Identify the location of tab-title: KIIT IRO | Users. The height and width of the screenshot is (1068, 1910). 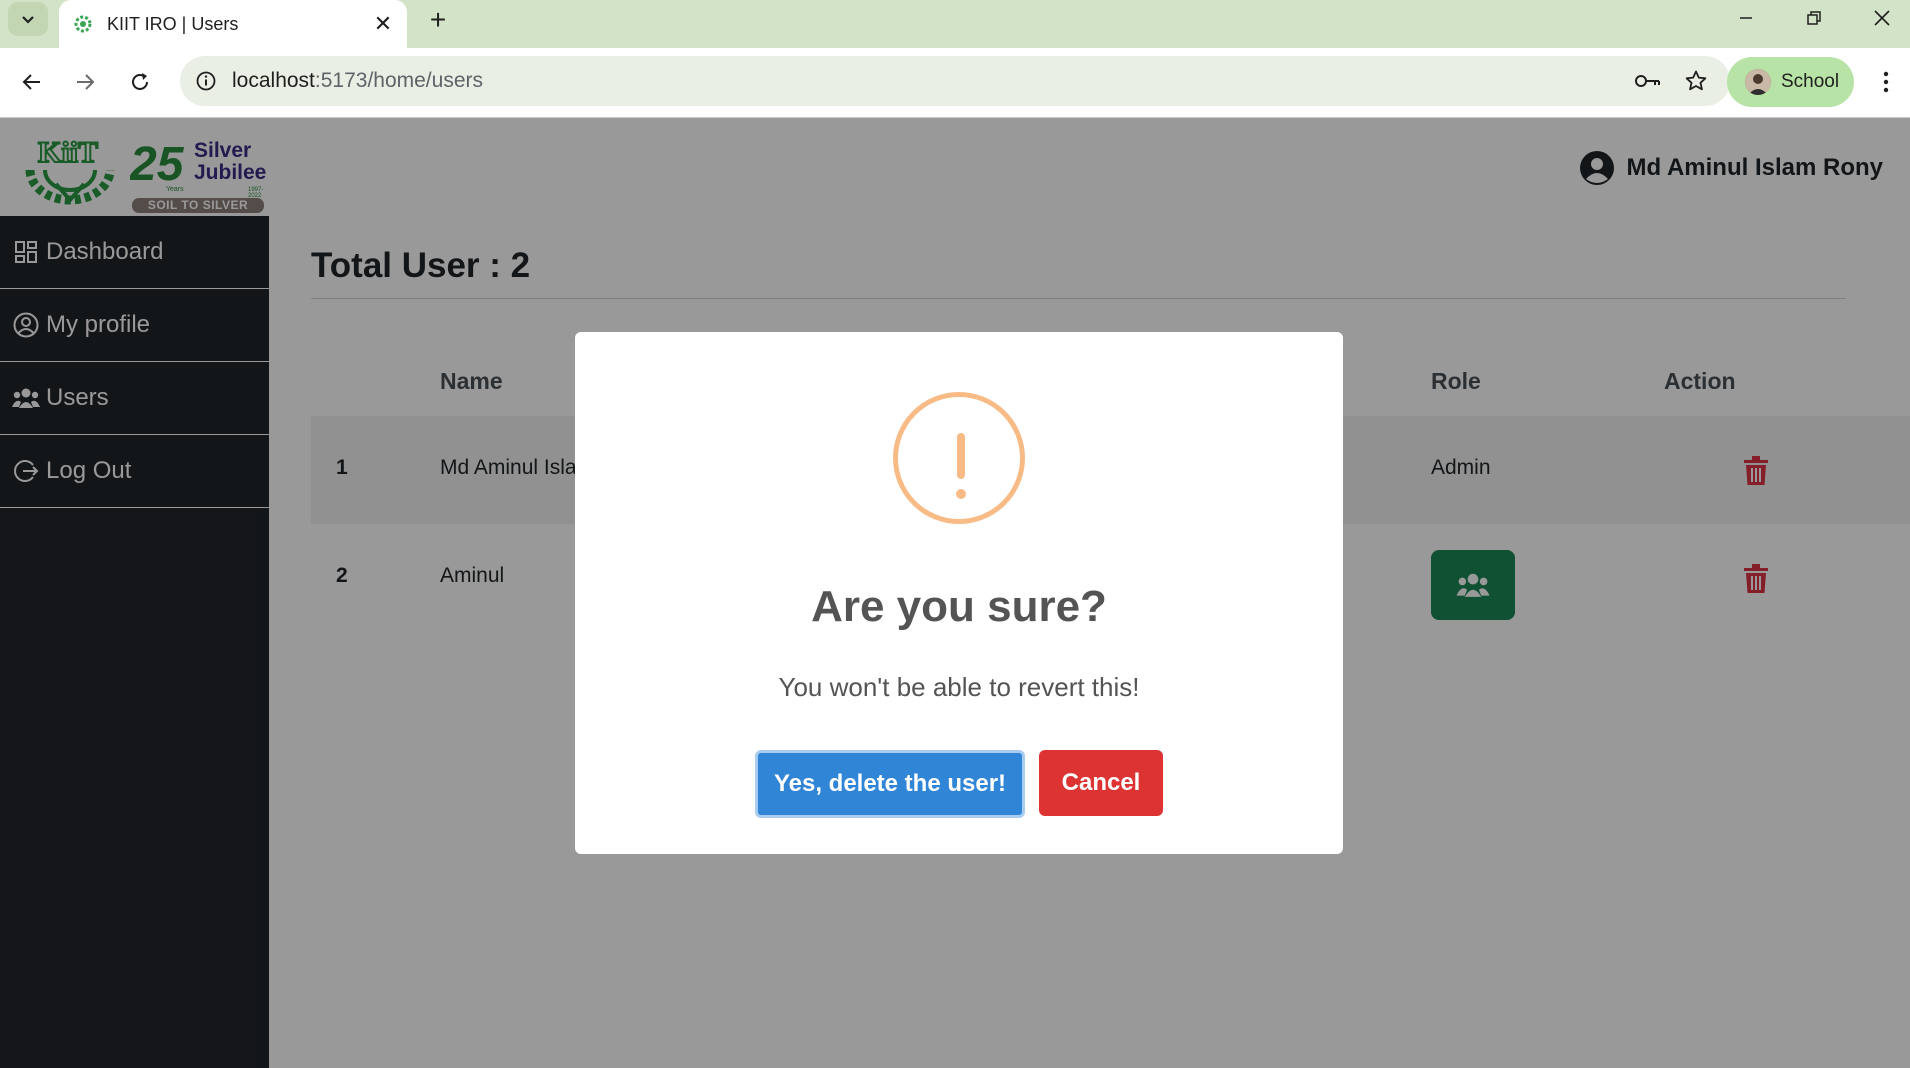
(173, 23).